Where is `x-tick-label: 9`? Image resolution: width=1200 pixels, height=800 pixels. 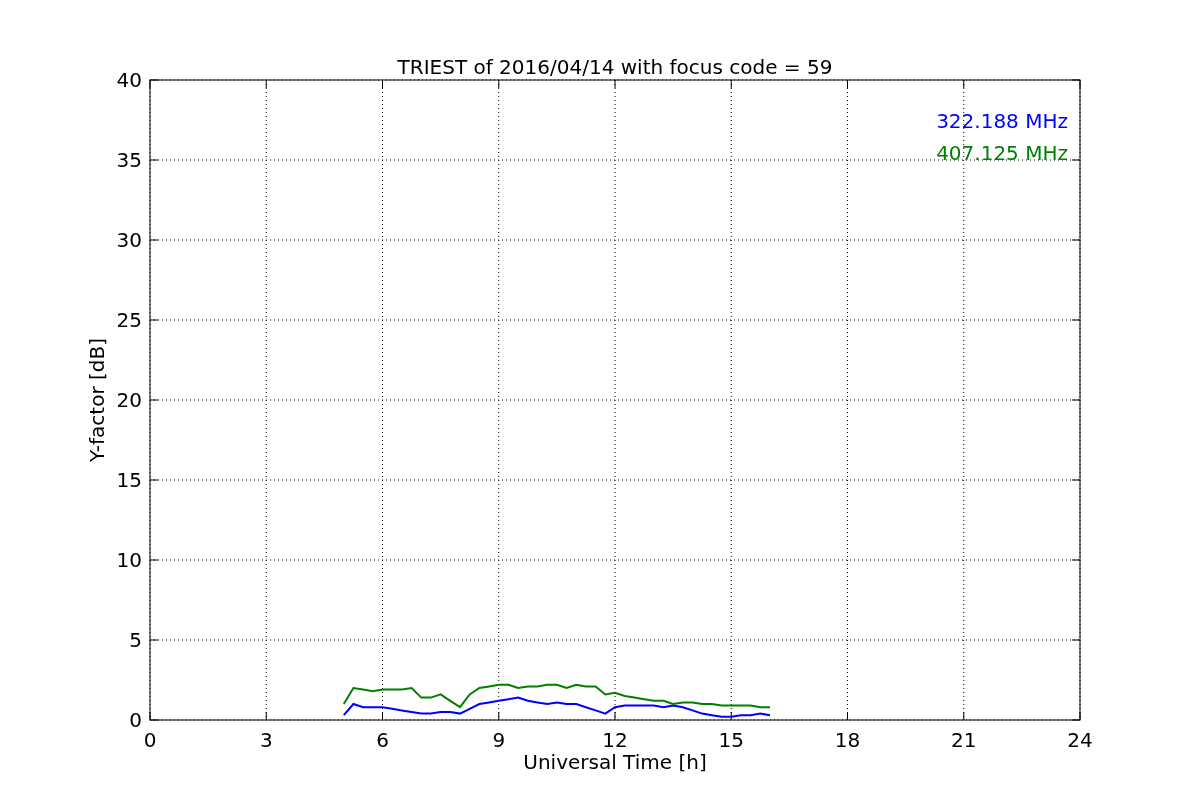
x-tick-label: 9 is located at coordinates (499, 740).